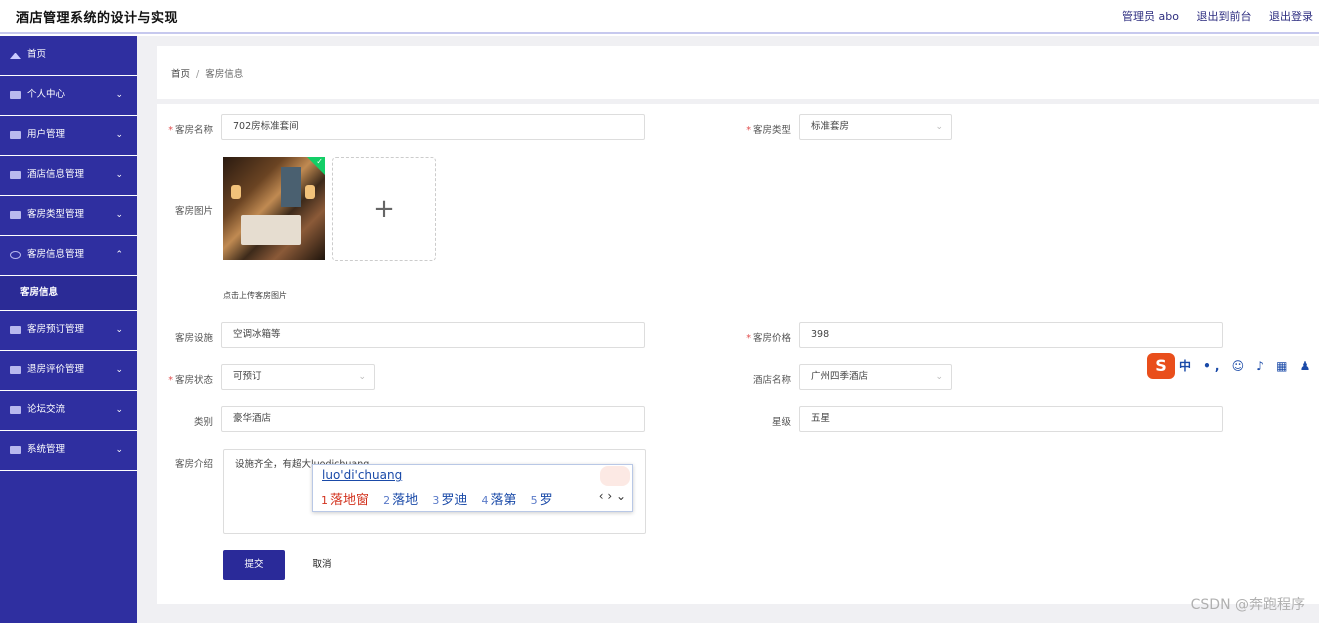 The height and width of the screenshot is (623, 1319). Describe the element at coordinates (738, 72) in the screenshot. I see `breadcrumb-bar: 首页 / 客房信息` at that location.